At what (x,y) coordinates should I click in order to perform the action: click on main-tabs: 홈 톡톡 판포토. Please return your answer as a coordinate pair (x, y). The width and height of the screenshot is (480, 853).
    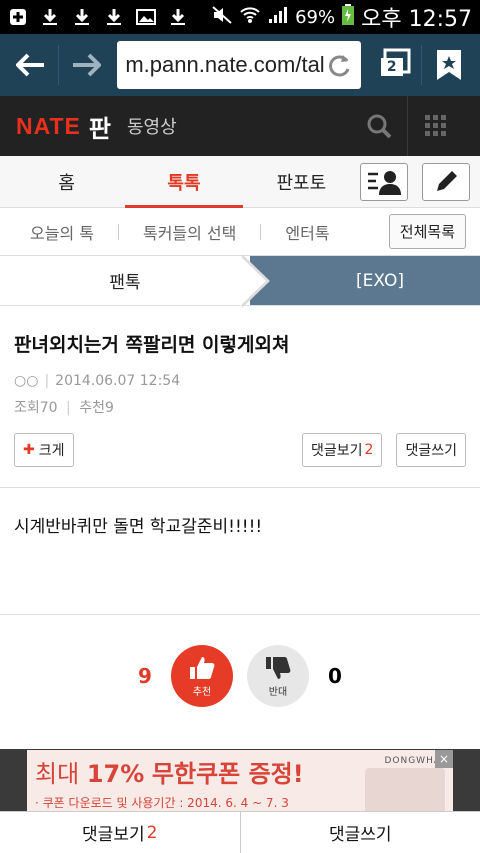
    Looking at the image, I should click on (240, 182).